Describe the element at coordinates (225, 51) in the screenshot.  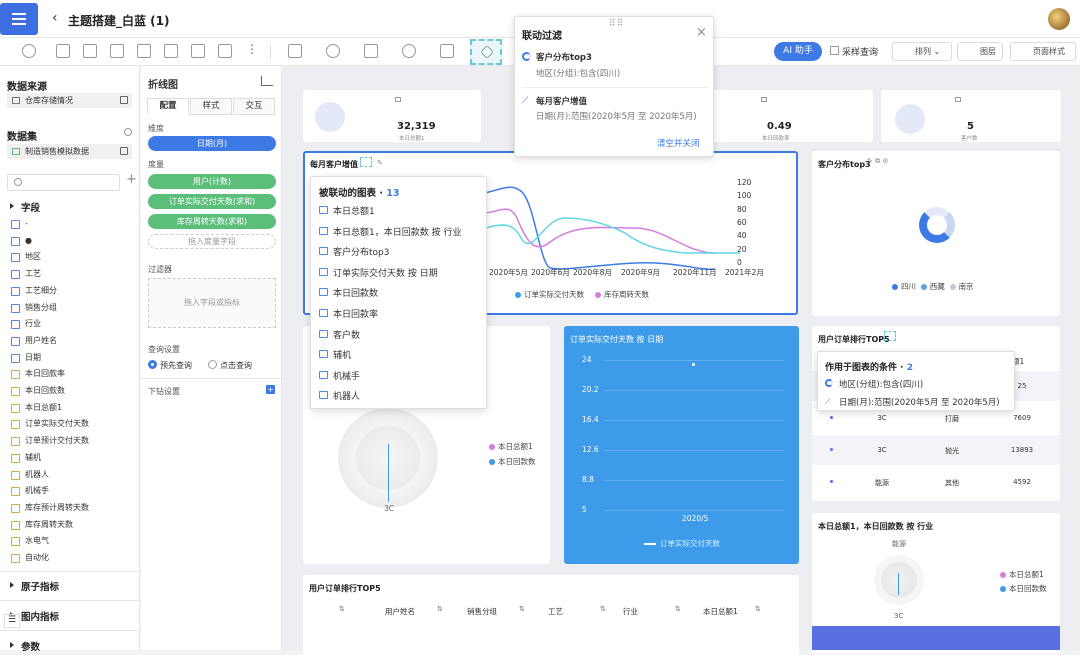
I see `component-icon` at that location.